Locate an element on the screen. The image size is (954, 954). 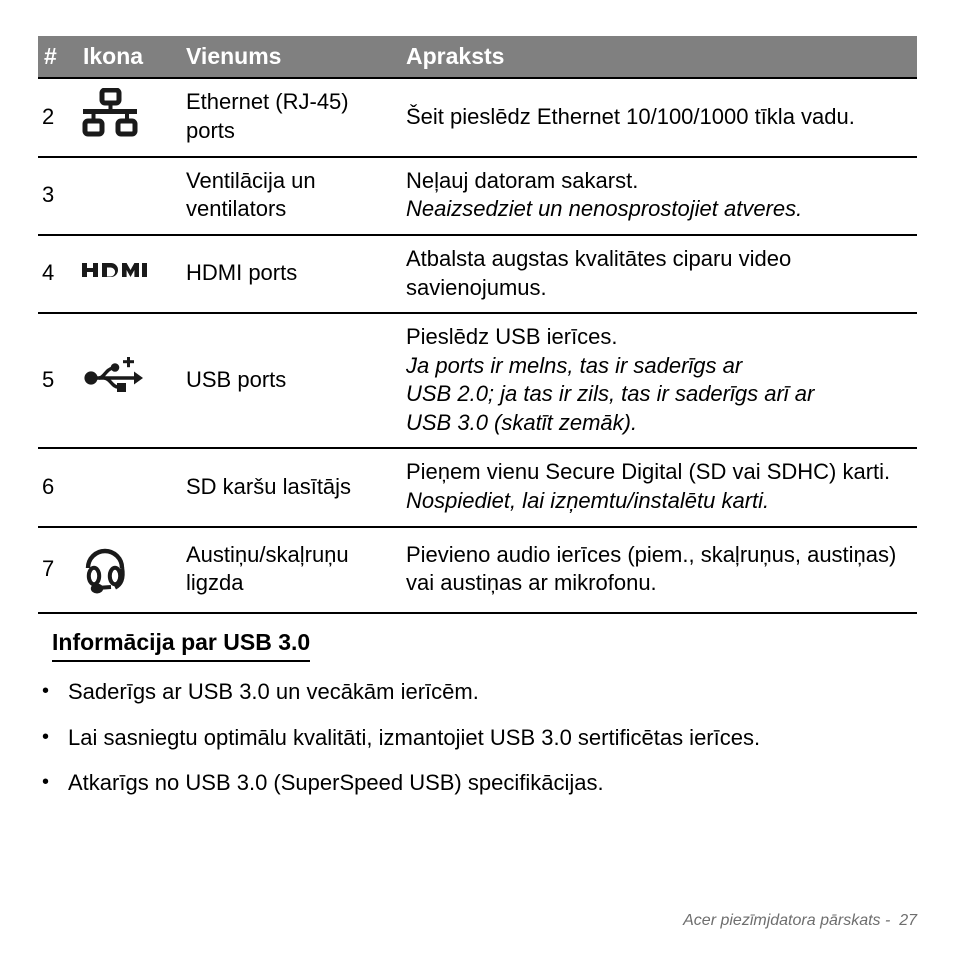
section-heading: Informācija par USB 3.0 is located at coordinates (181, 645).